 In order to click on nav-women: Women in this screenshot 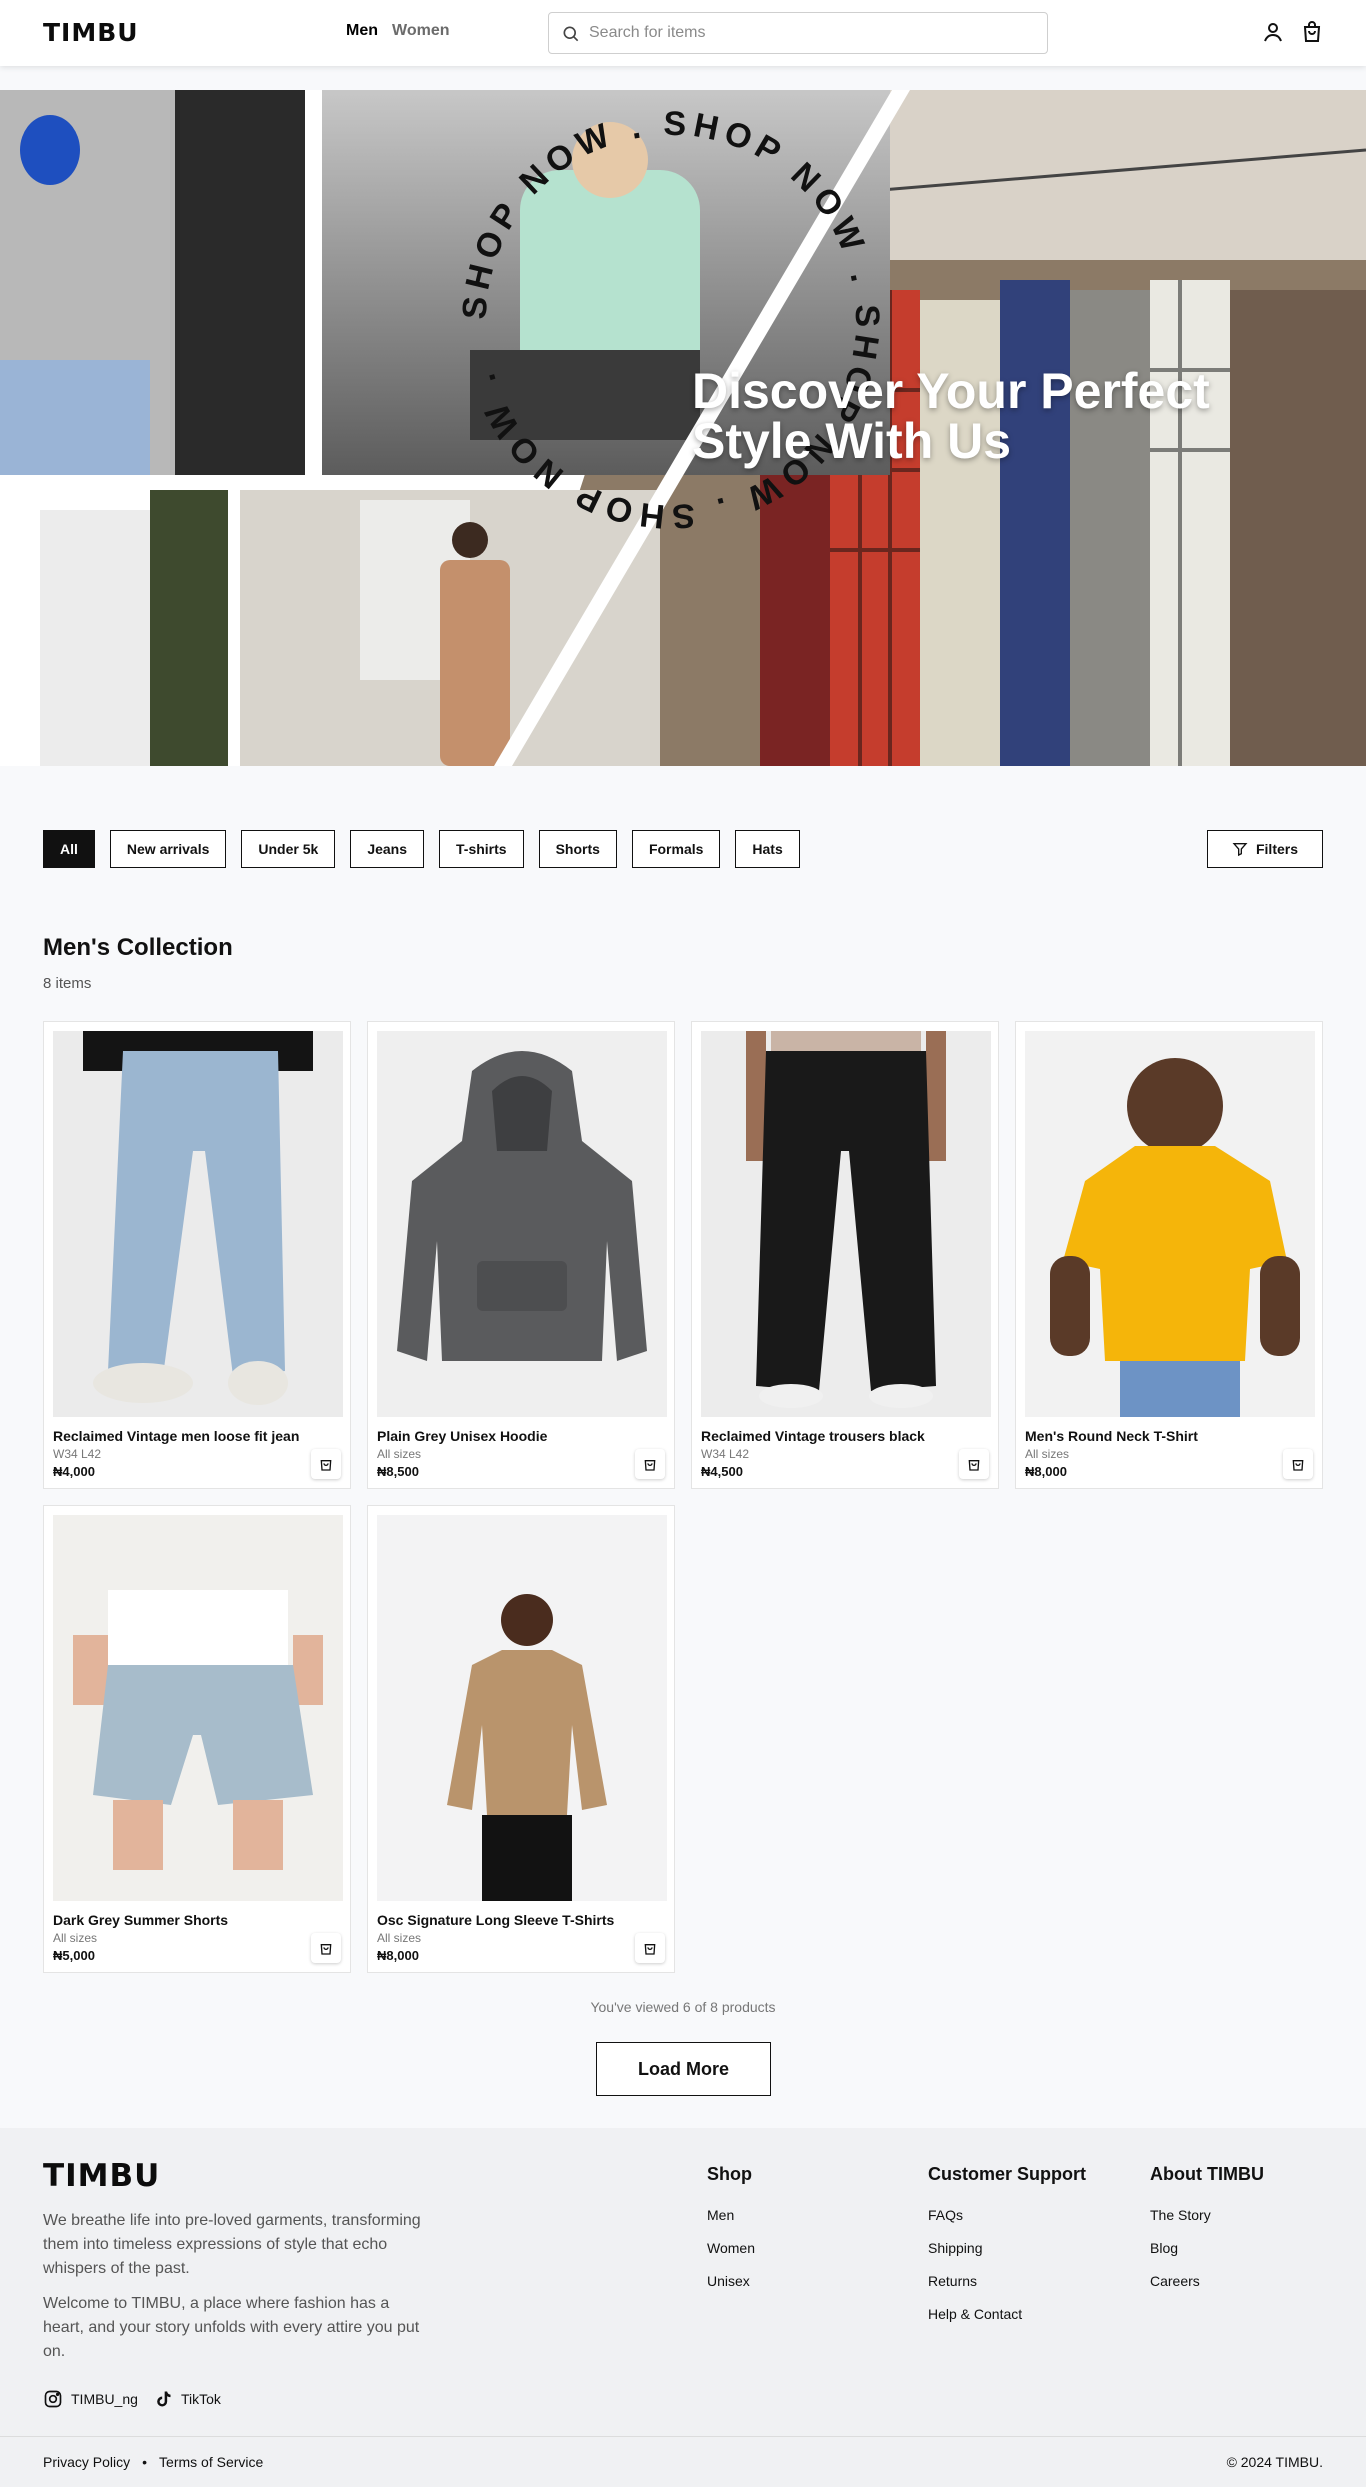, I will do `click(420, 31)`.